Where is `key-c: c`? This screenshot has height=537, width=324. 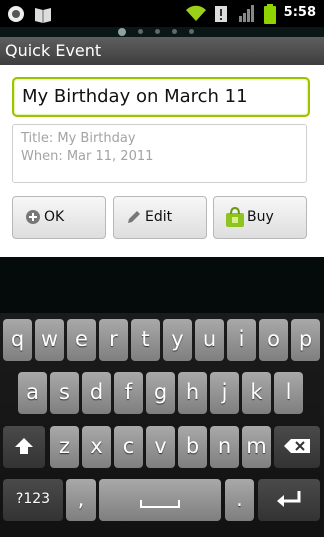 key-c: c is located at coordinates (128, 447).